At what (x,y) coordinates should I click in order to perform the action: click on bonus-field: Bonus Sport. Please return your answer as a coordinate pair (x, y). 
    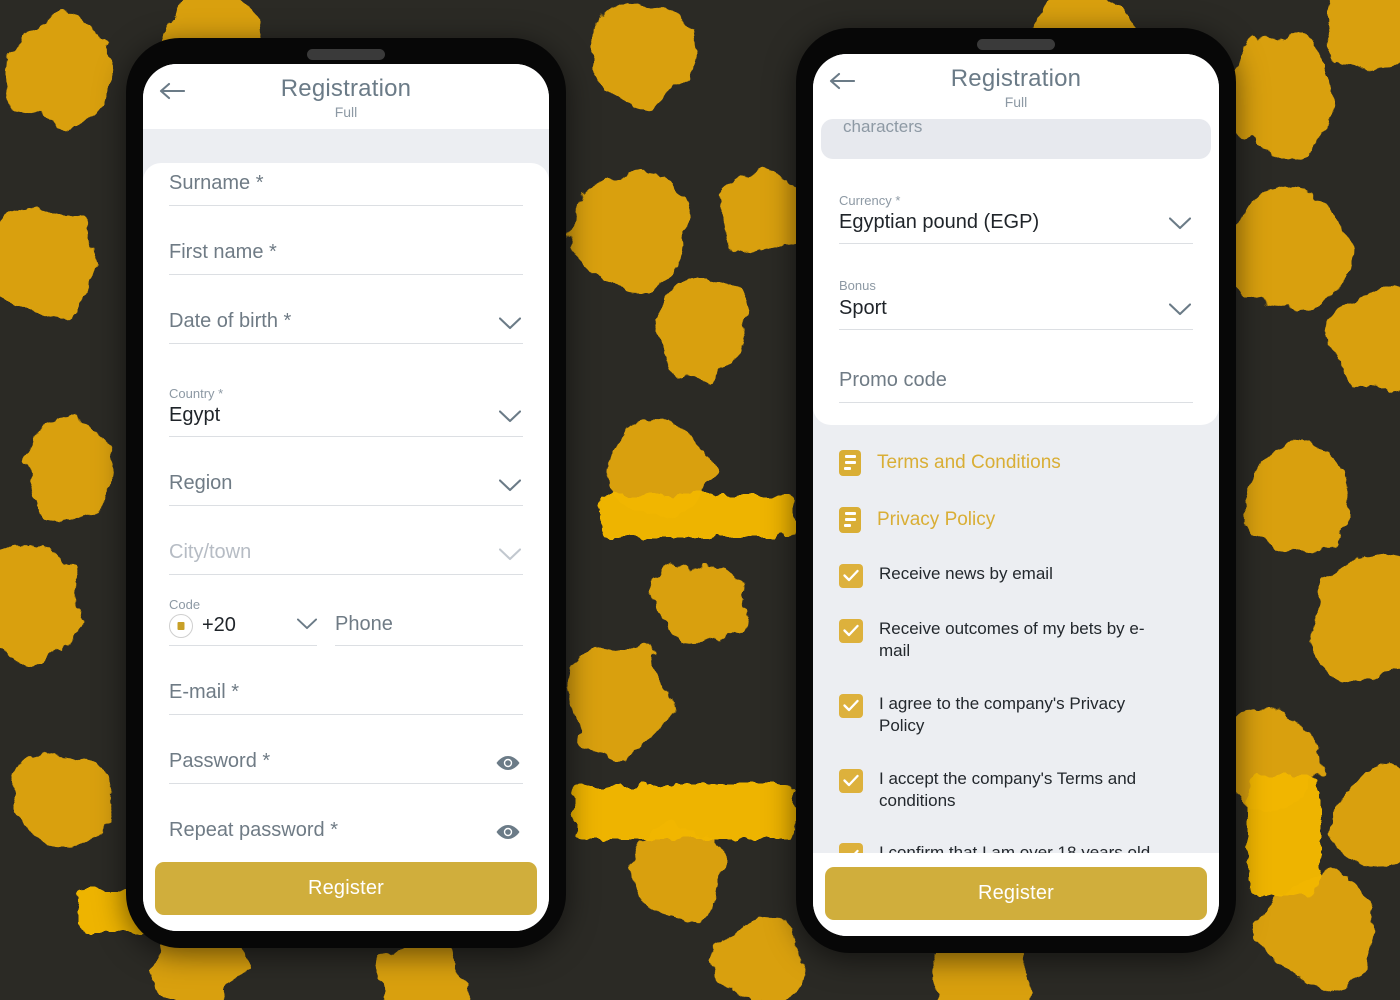
    Looking at the image, I should click on (1016, 296).